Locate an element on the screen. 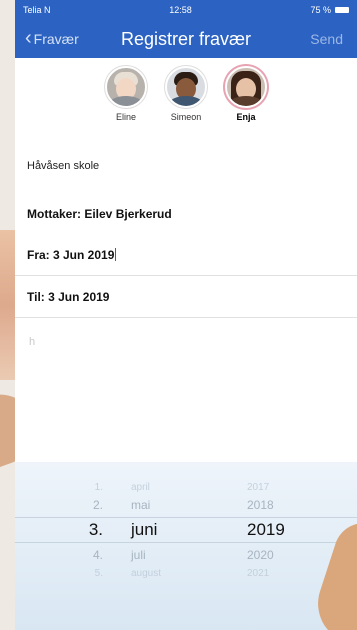 The width and height of the screenshot is (357, 630). student-eline: Eline is located at coordinates (126, 112).